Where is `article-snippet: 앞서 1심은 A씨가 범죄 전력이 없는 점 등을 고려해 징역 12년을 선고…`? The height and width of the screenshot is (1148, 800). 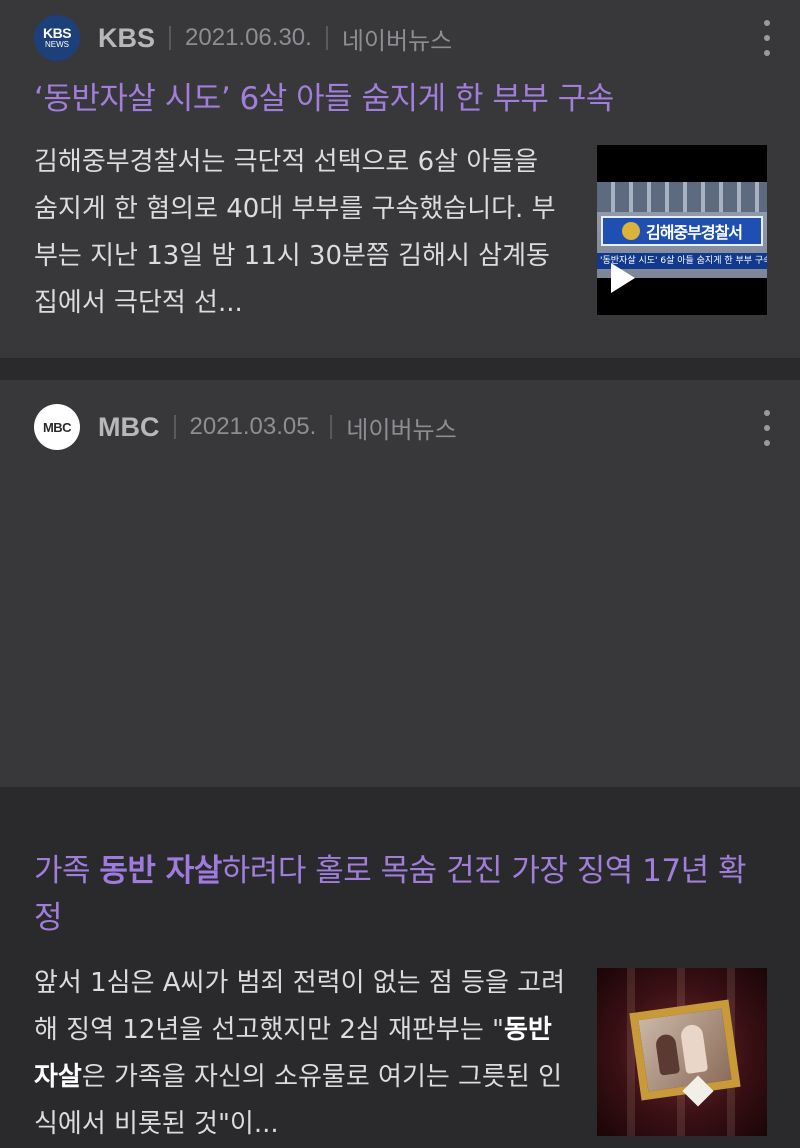
article-snippet: 앞서 1심은 A씨가 범죄 전력이 없는 점 등을 고려해 징역 12년을 선고… is located at coordinates (302, 1054).